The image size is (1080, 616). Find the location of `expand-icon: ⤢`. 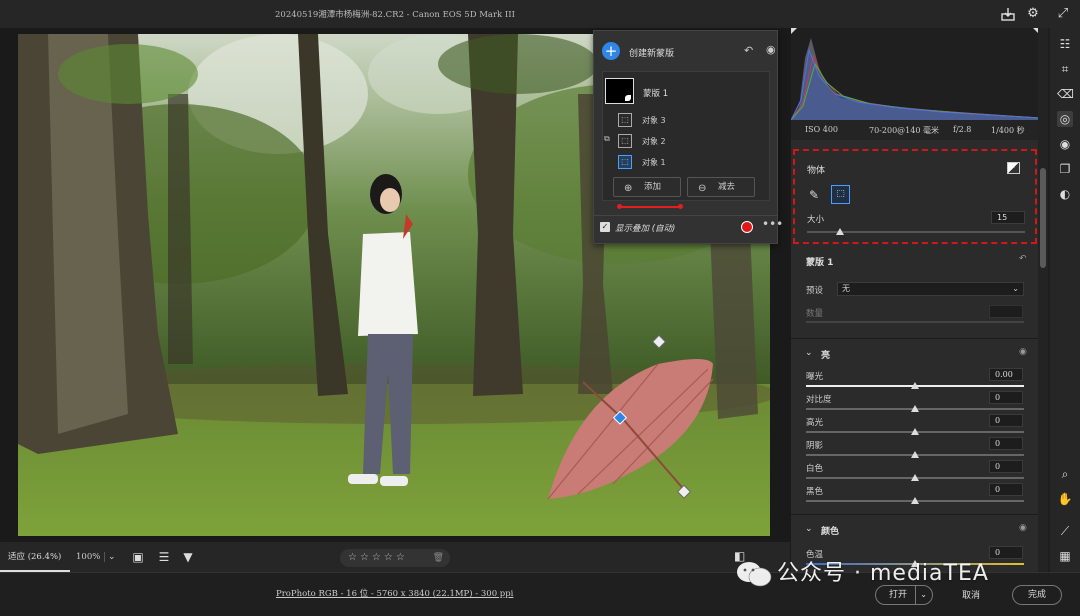

expand-icon: ⤢ is located at coordinates (1063, 14).